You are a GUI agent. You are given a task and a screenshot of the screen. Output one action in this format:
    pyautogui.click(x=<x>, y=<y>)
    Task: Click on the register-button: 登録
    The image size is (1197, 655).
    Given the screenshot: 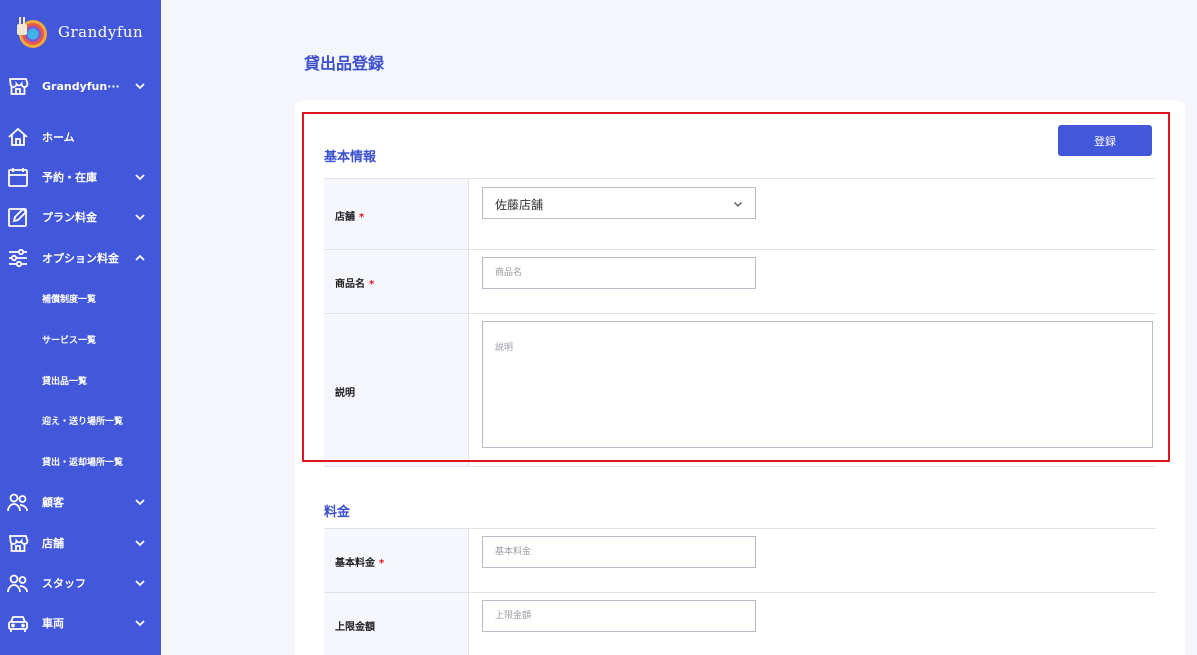 What is the action you would take?
    pyautogui.click(x=1105, y=140)
    